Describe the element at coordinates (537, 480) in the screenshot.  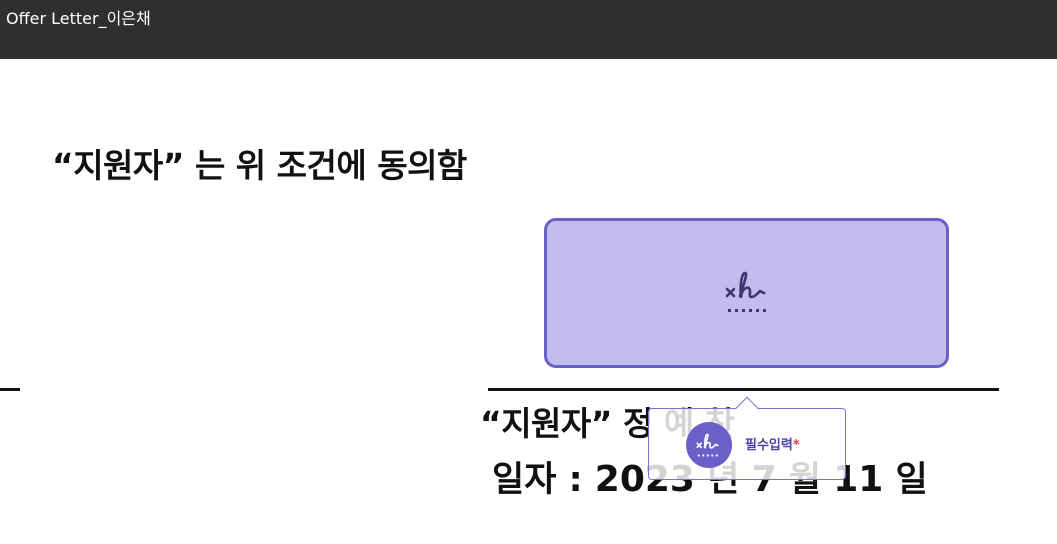
I see `date-label: 일자 :` at that location.